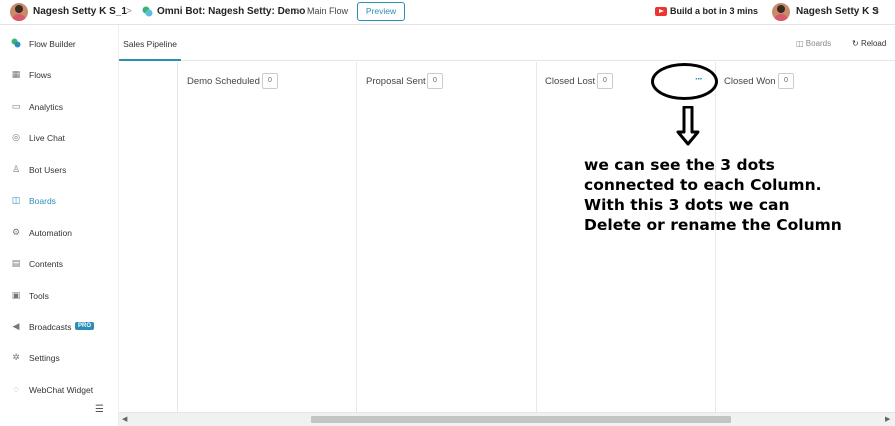 The width and height of the screenshot is (895, 426). I want to click on scroll-left-icon: ◀, so click(124, 419).